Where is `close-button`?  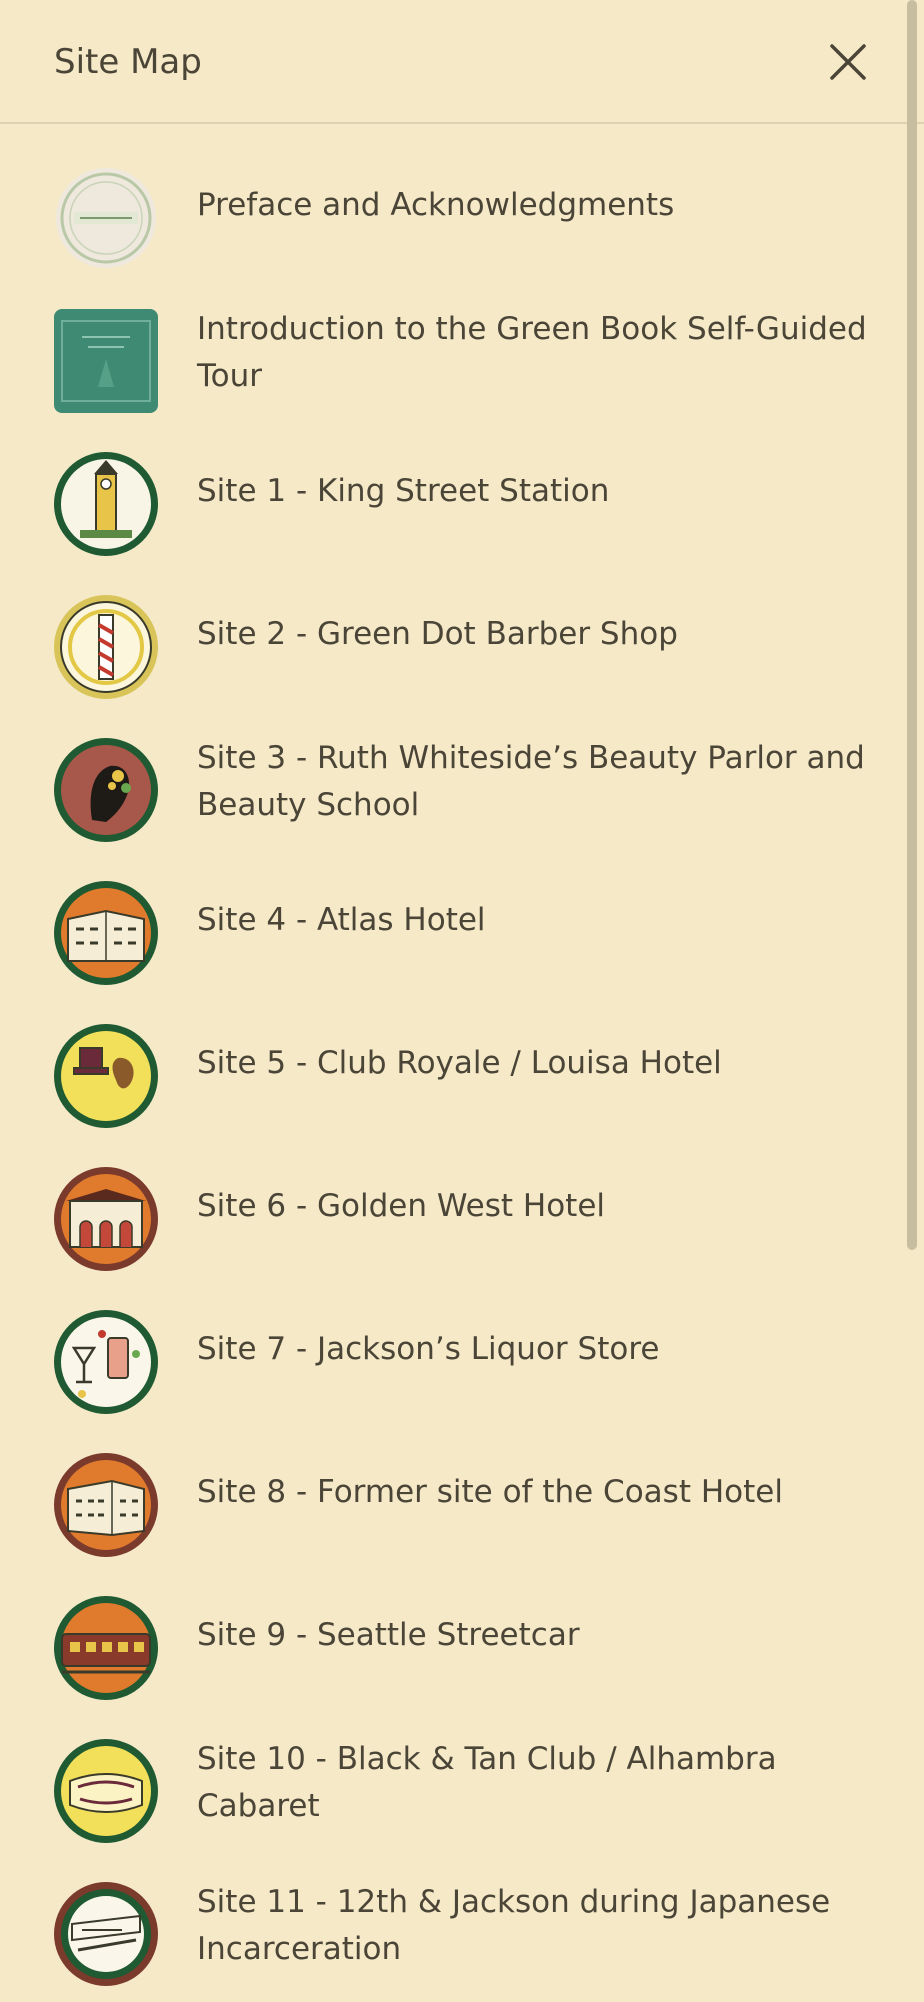 close-button is located at coordinates (848, 62).